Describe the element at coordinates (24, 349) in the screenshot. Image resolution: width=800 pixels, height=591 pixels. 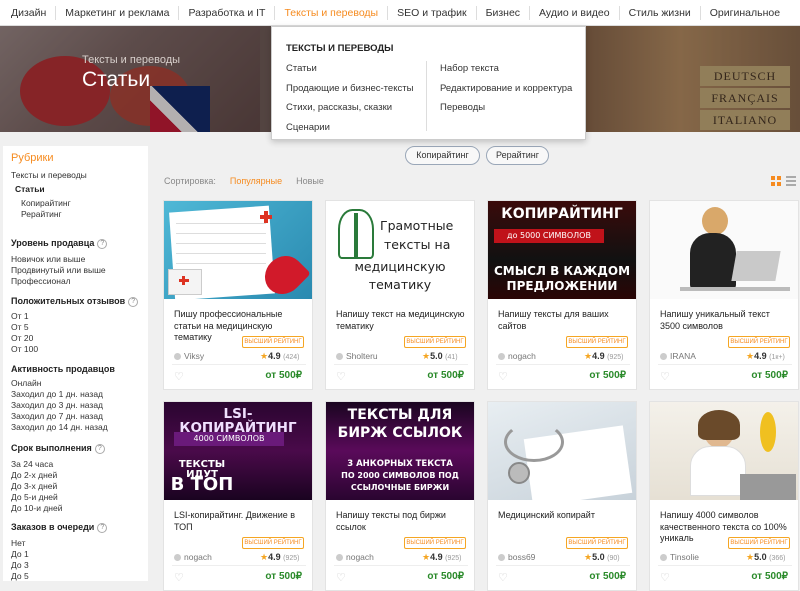
I see `filter-option: От 100` at that location.